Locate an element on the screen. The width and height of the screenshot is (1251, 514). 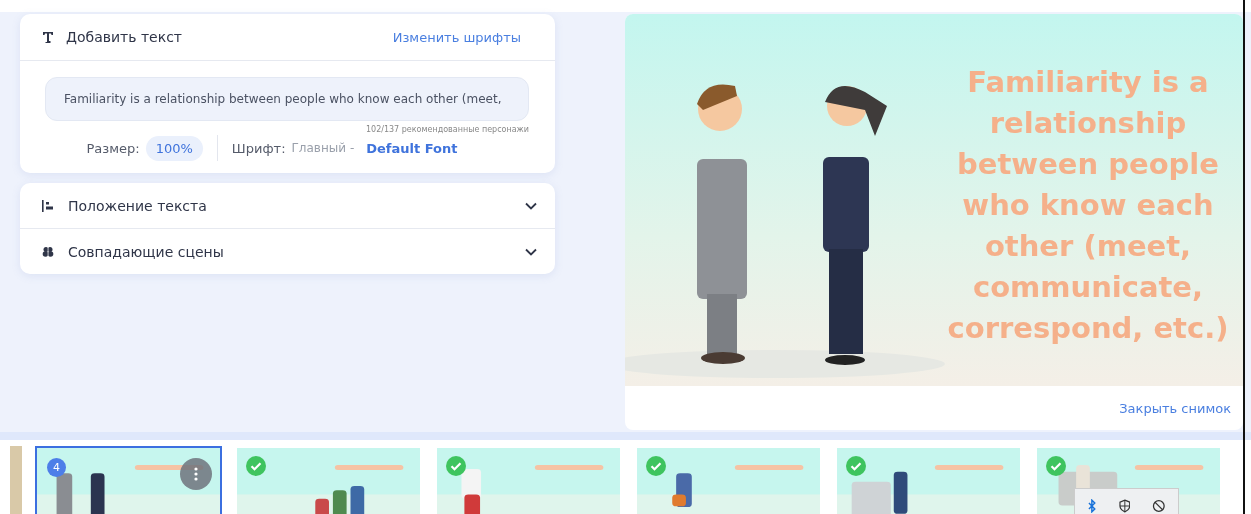
align-left-icon is located at coordinates (48, 205).